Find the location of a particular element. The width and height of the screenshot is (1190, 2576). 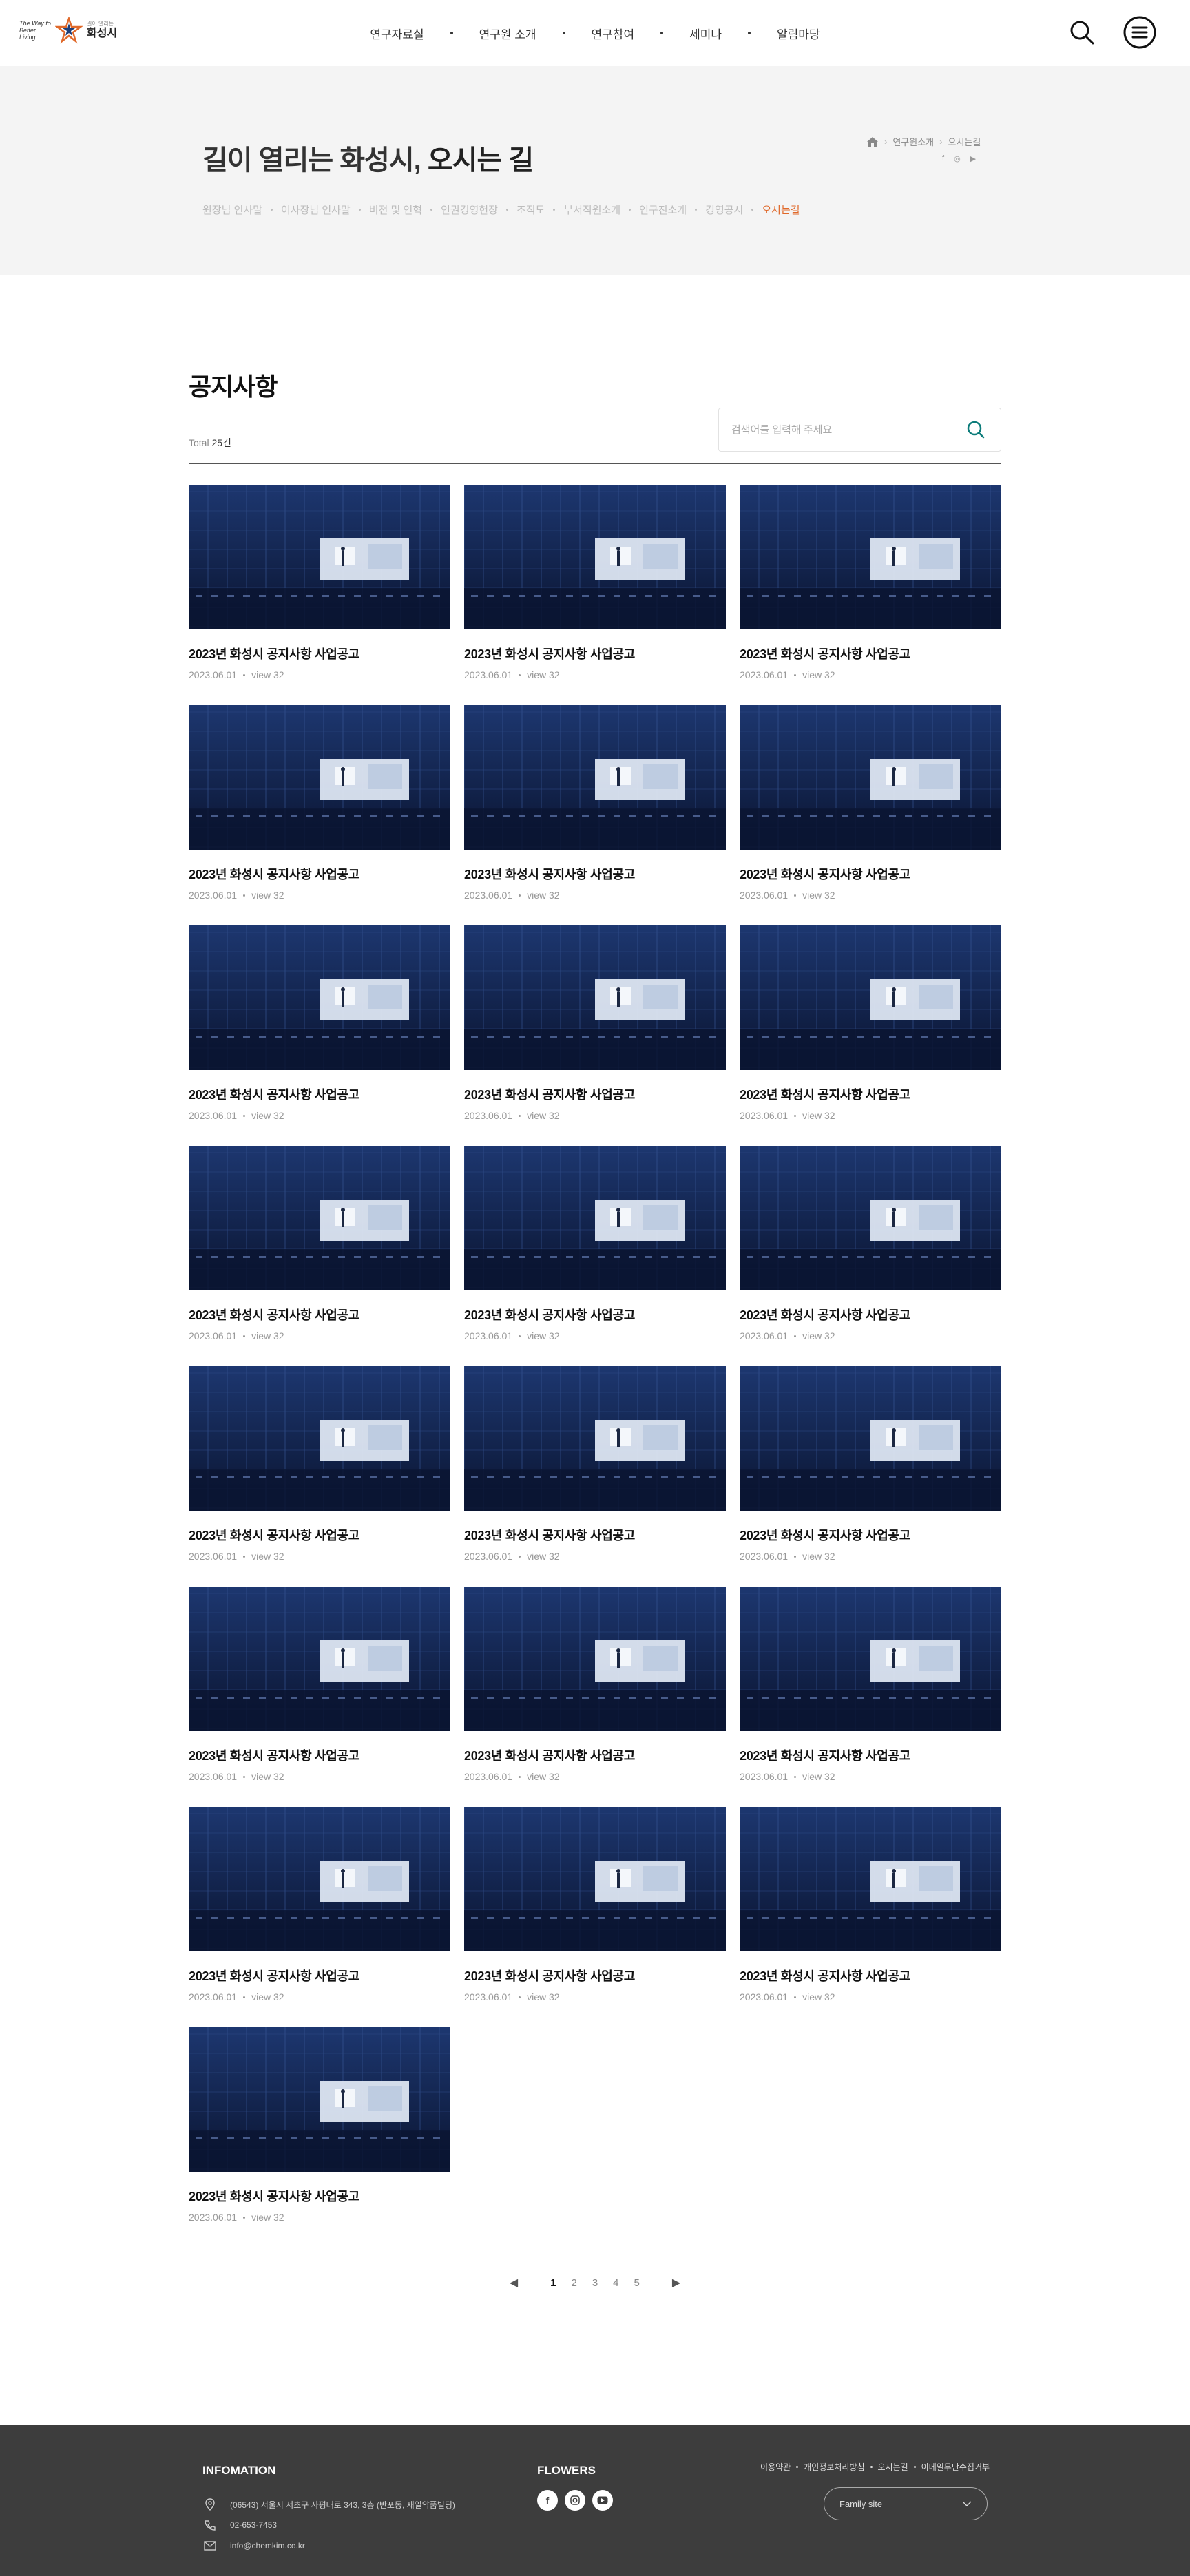

tab-directions: 오시는길 is located at coordinates (781, 209).